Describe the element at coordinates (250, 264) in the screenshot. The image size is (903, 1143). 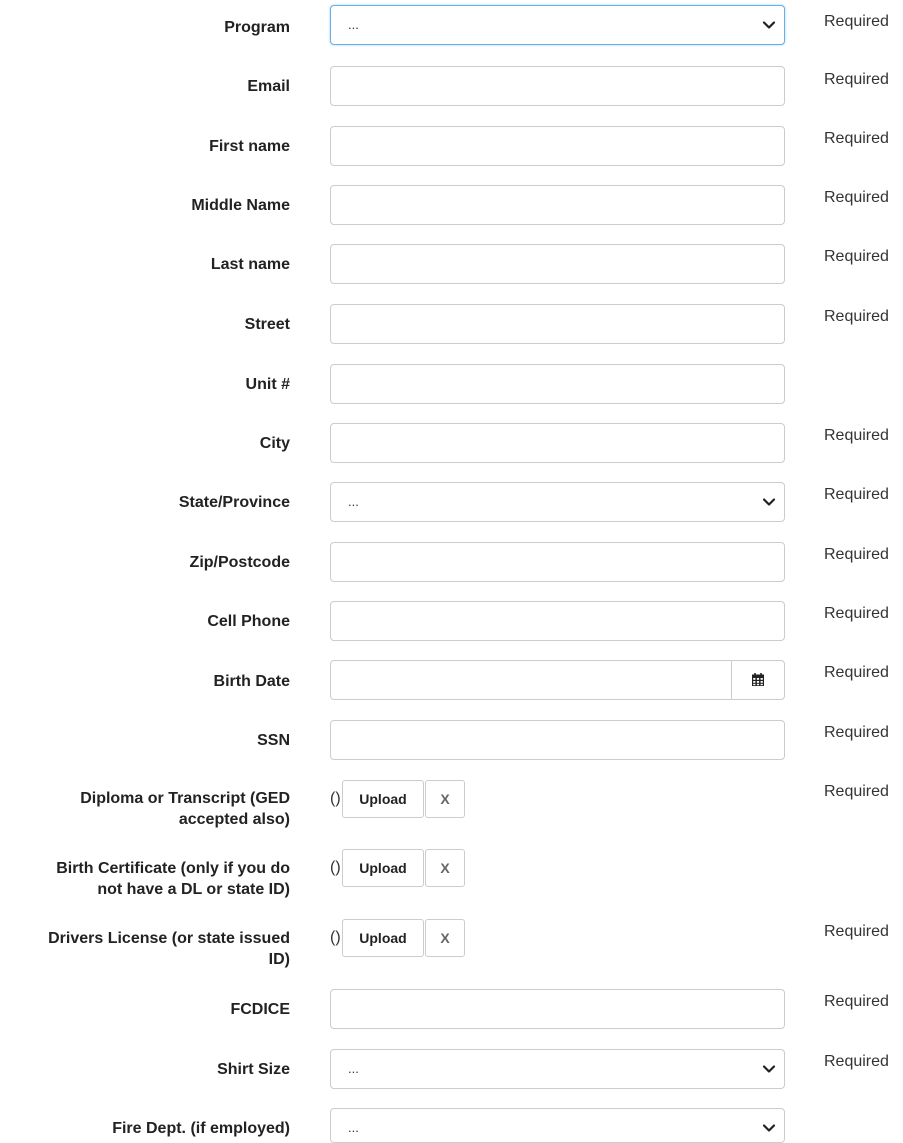
I see `last-name-label: Last name` at that location.